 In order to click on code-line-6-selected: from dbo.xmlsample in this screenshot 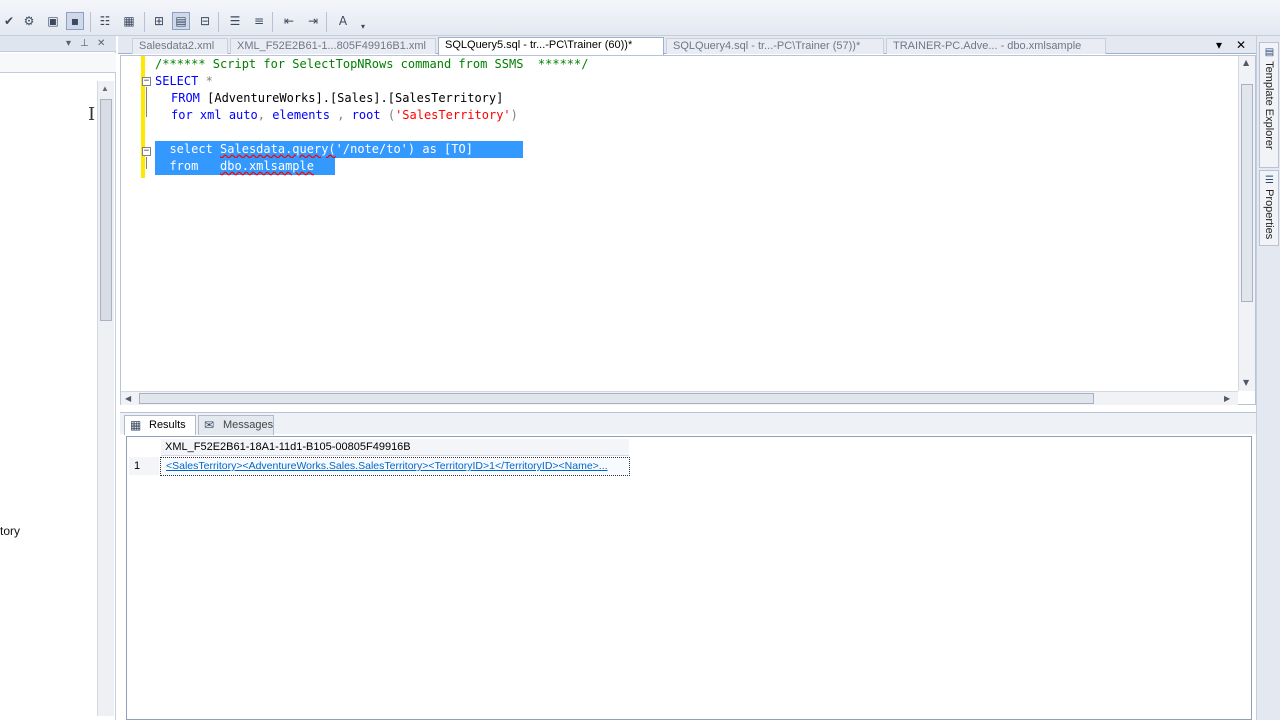, I will do `click(245, 166)`.